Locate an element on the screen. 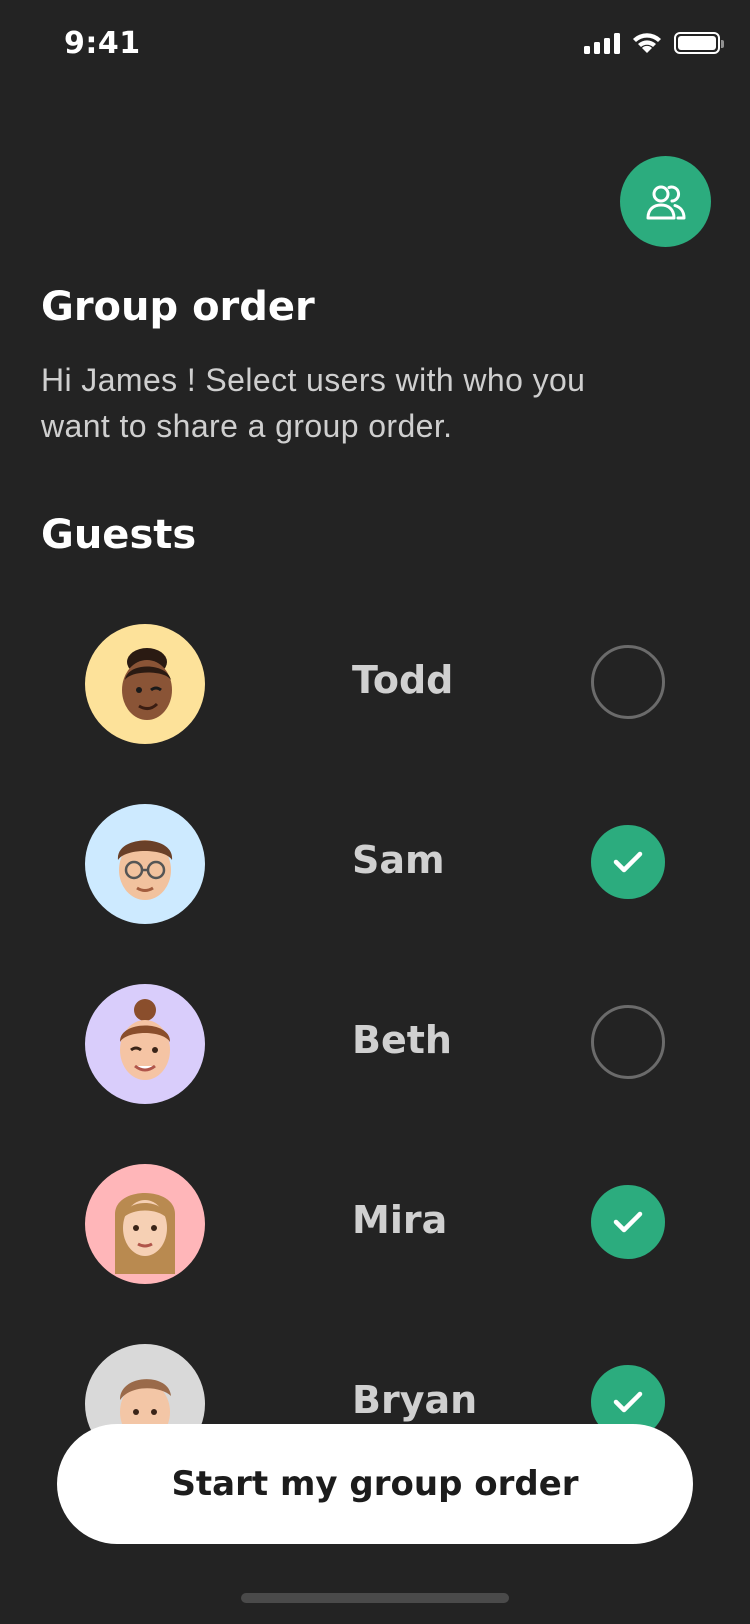 The height and width of the screenshot is (1624, 750). page-title: Group order is located at coordinates (178, 307).